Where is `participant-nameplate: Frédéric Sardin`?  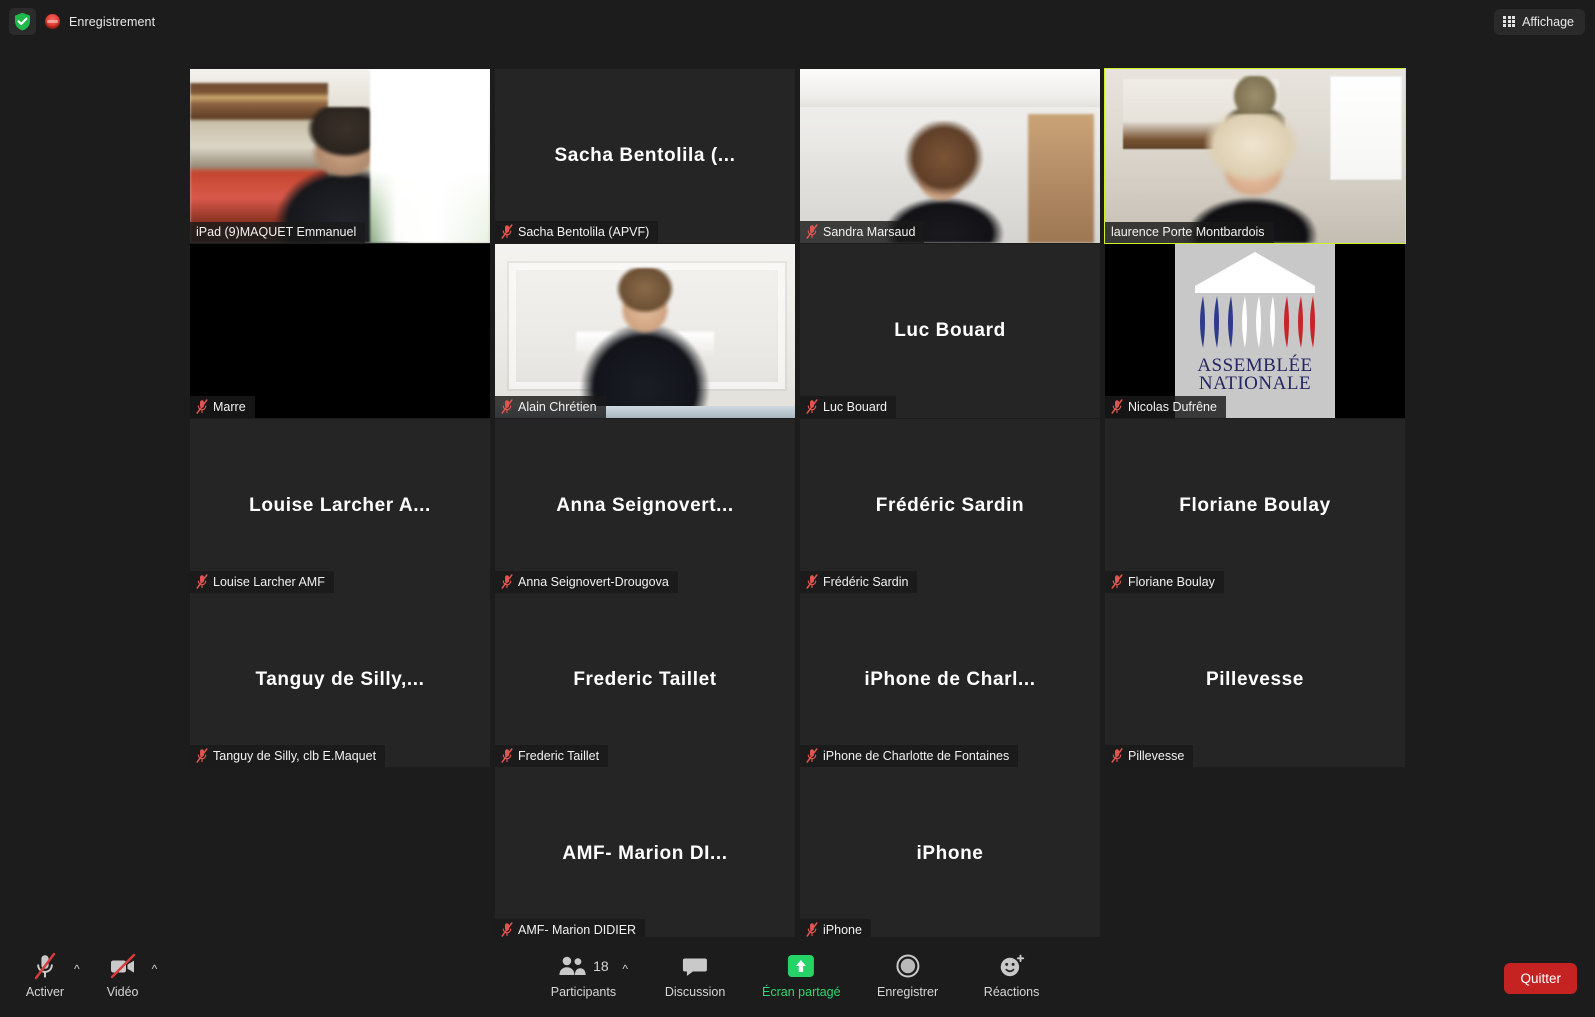 participant-nameplate: Frédéric Sardin is located at coordinates (859, 582).